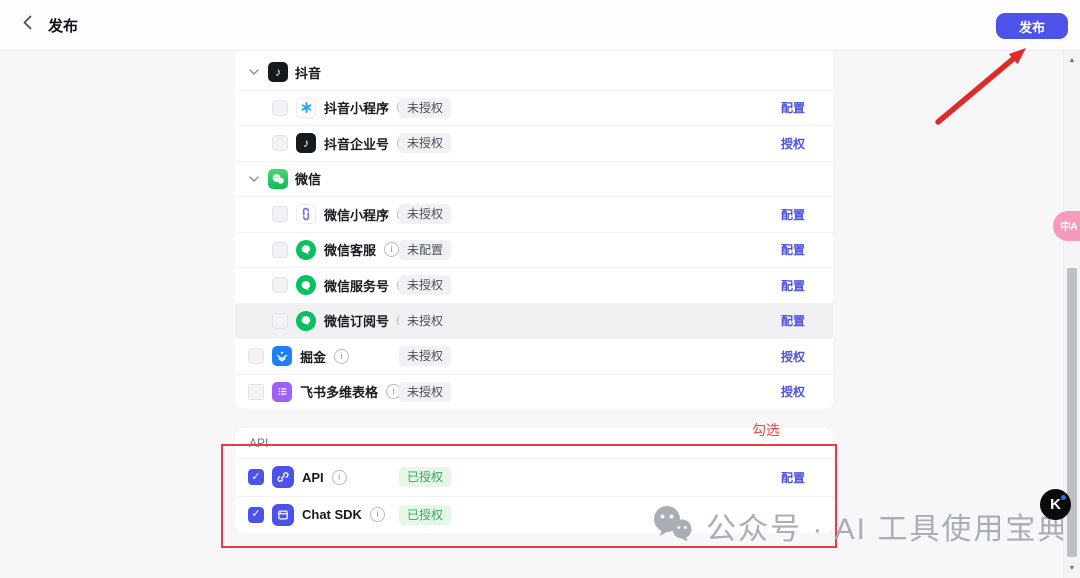 Image resolution: width=1080 pixels, height=578 pixels. Describe the element at coordinates (332, 515) in the screenshot. I see `channel-name: Chat SDK` at that location.